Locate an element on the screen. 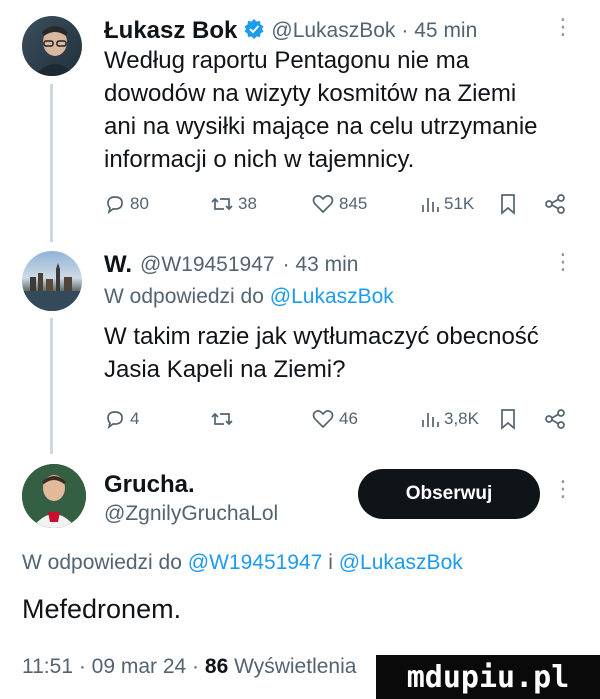 This screenshot has width=600, height=699. retweet-button is located at coordinates (224, 419).